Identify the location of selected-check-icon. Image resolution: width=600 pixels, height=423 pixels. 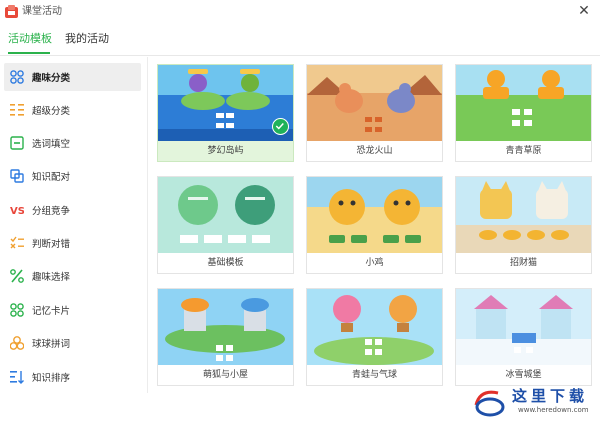
(280, 126).